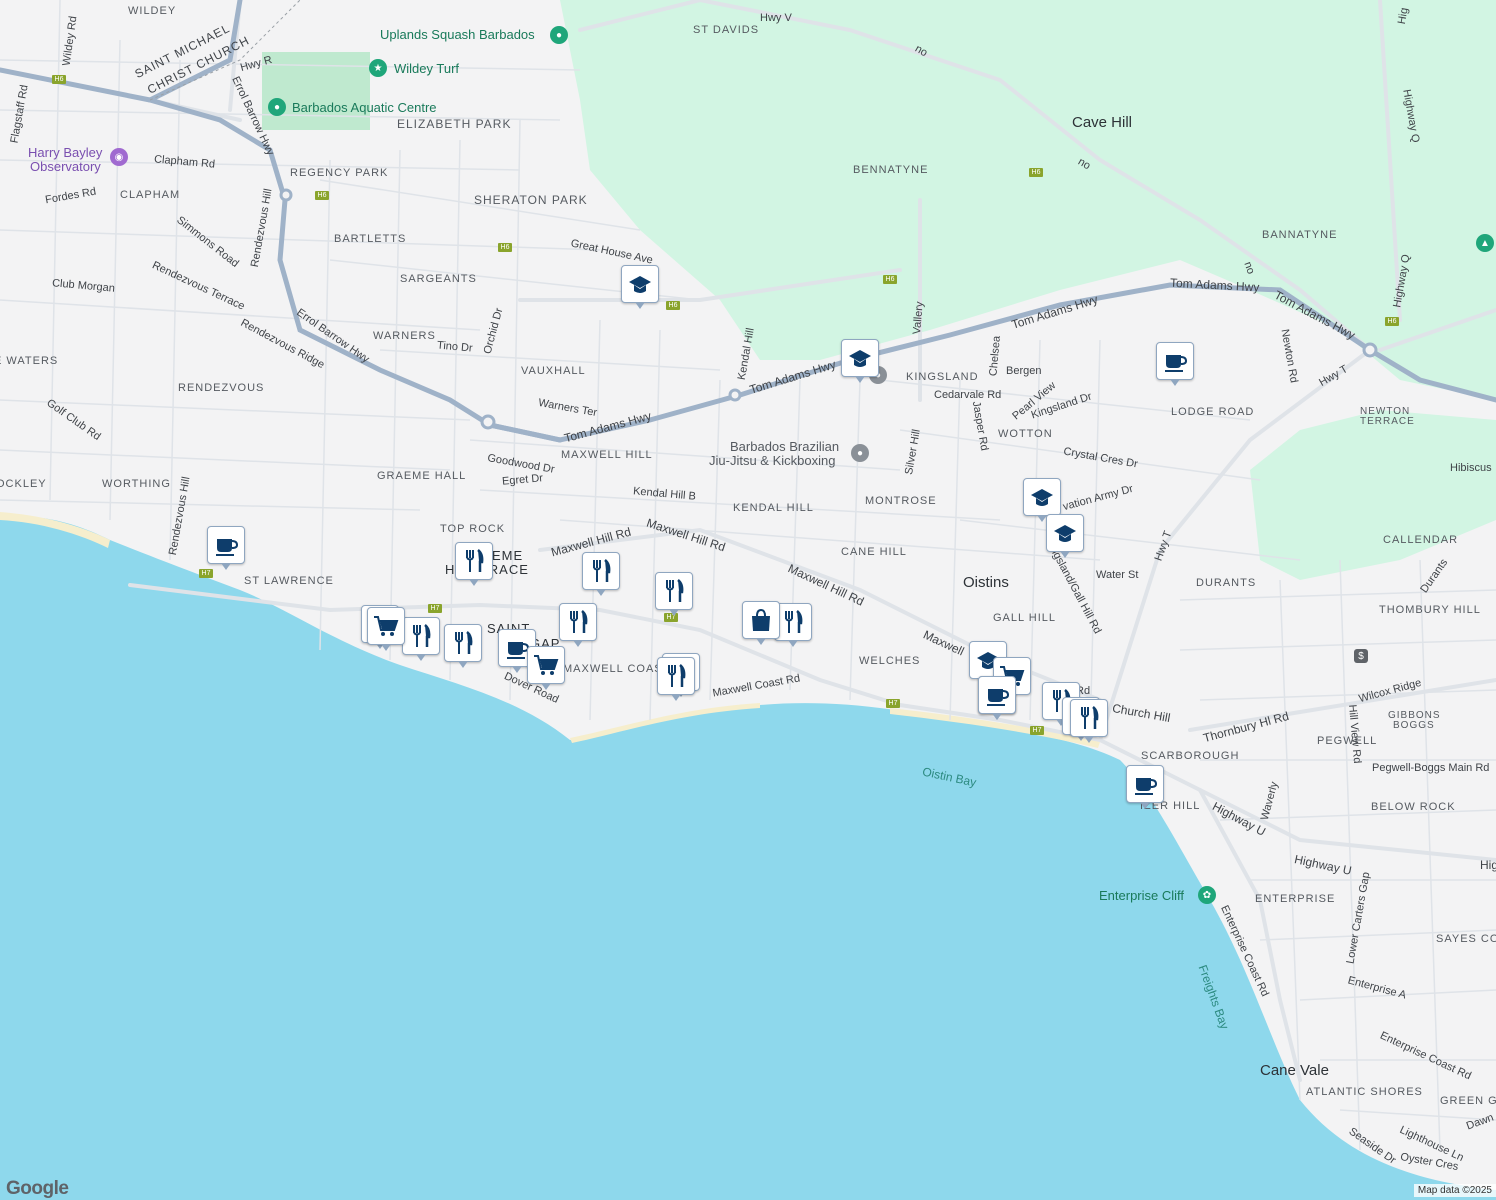  Describe the element at coordinates (1488, 865) in the screenshot. I see `road-label: Hig` at that location.